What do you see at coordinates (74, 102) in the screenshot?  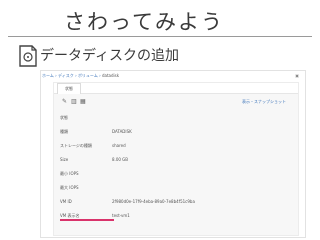 I see `trash-icon: ▥` at bounding box center [74, 102].